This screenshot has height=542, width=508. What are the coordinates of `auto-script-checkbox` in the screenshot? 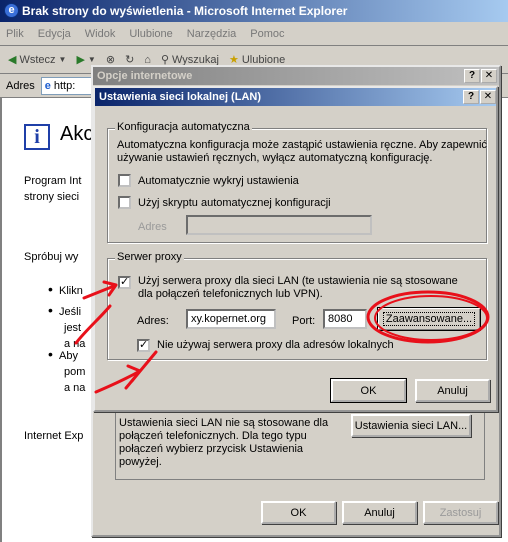 It's located at (124, 202).